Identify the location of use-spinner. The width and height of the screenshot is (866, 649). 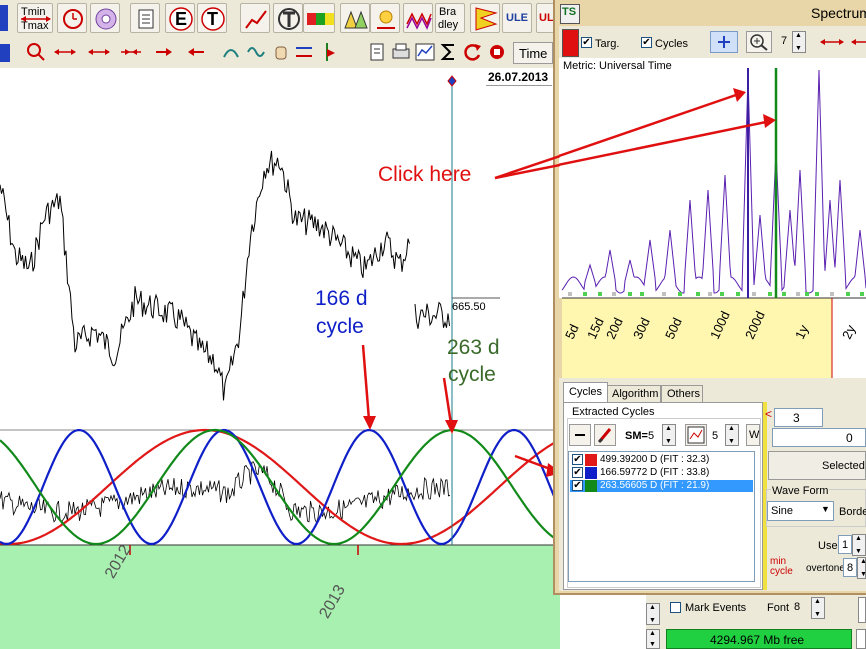
(859, 545).